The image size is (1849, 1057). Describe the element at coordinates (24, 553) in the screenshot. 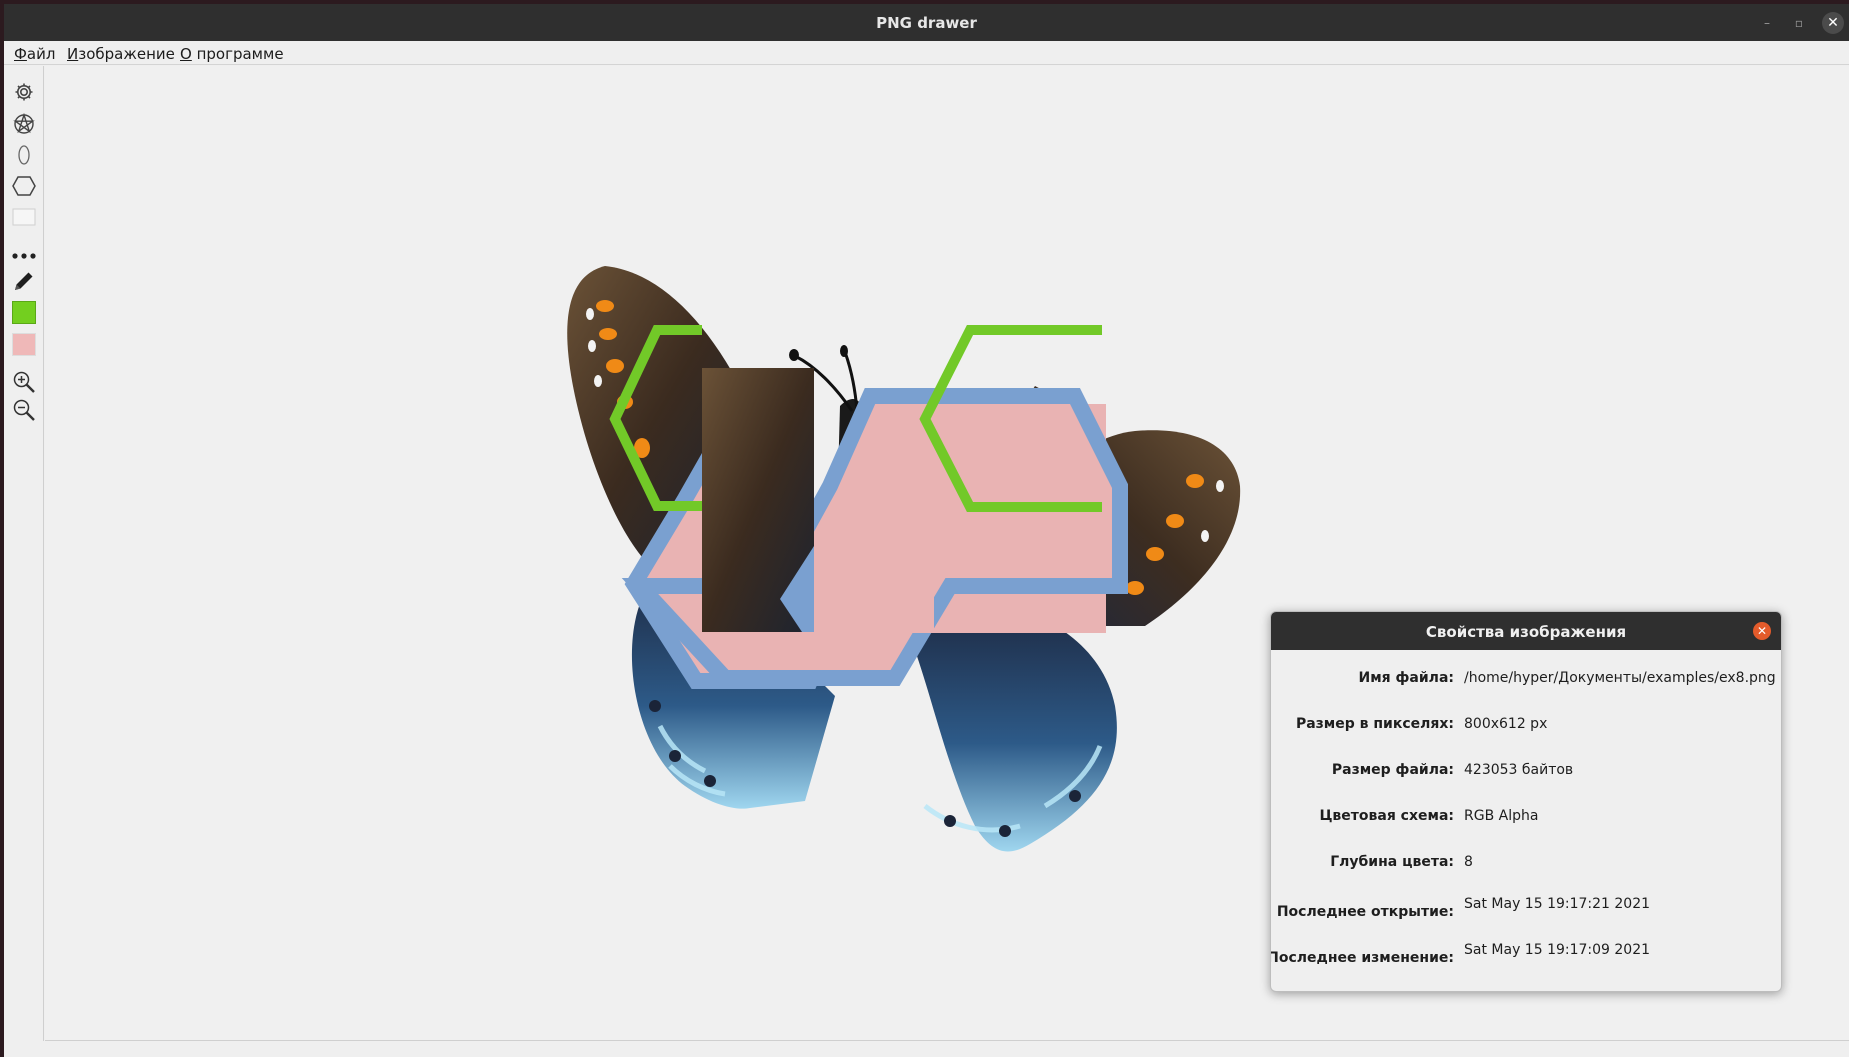

I see `tool-bar` at that location.